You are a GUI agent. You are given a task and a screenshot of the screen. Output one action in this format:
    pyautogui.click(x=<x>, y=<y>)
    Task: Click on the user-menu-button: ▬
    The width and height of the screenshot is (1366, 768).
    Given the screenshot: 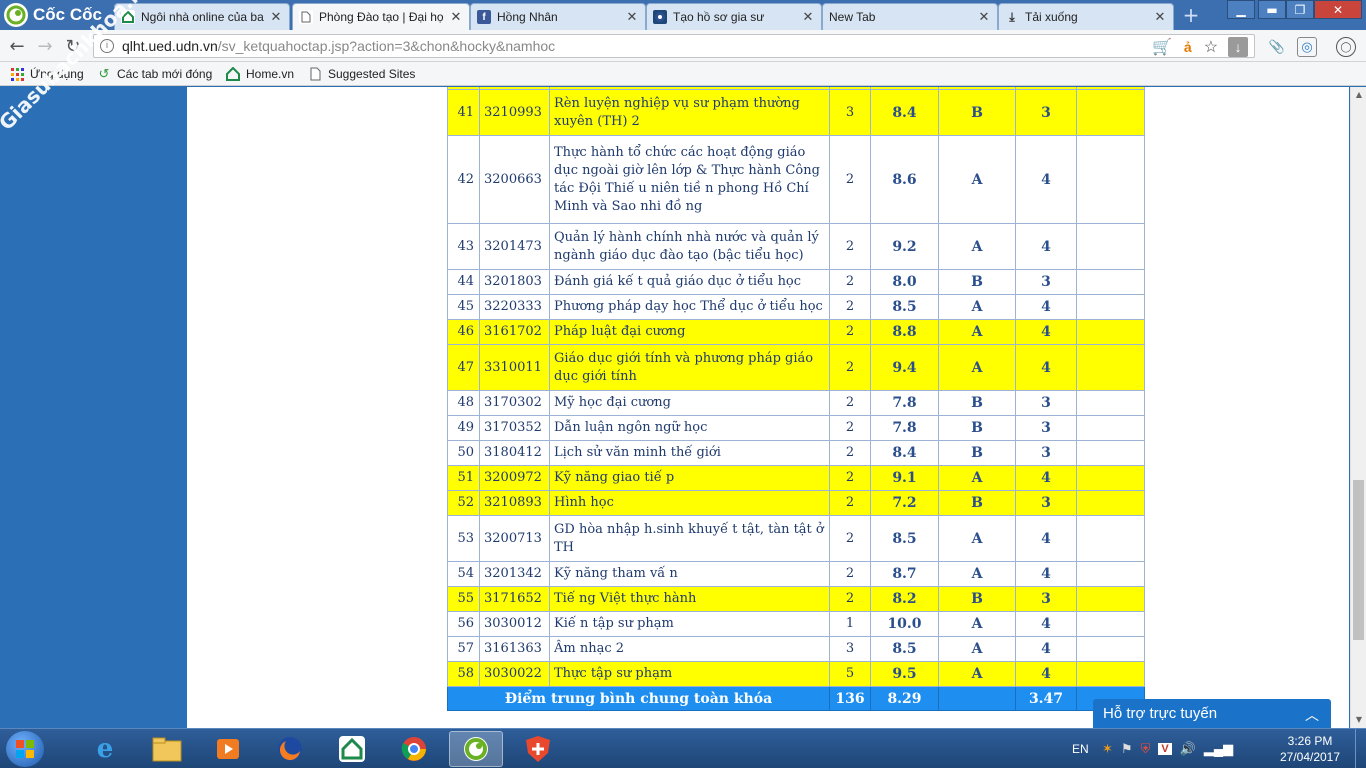 What is the action you would take?
    pyautogui.click(x=1272, y=9)
    